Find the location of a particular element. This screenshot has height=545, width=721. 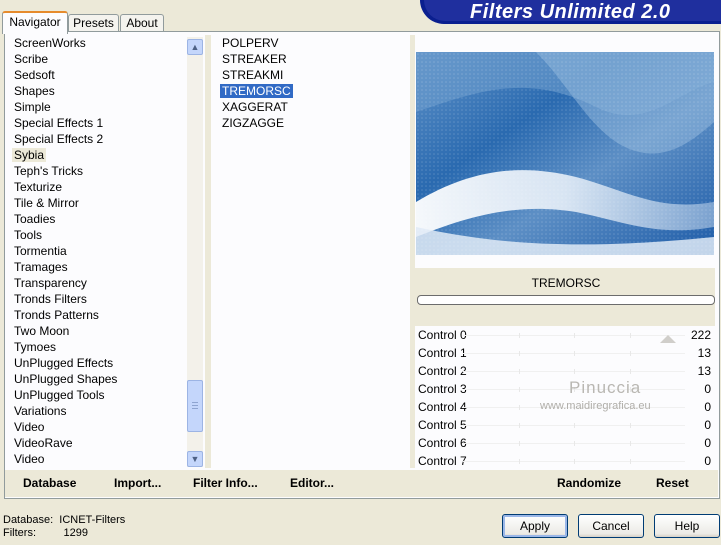

category-item: Transparency is located at coordinates (96, 283).